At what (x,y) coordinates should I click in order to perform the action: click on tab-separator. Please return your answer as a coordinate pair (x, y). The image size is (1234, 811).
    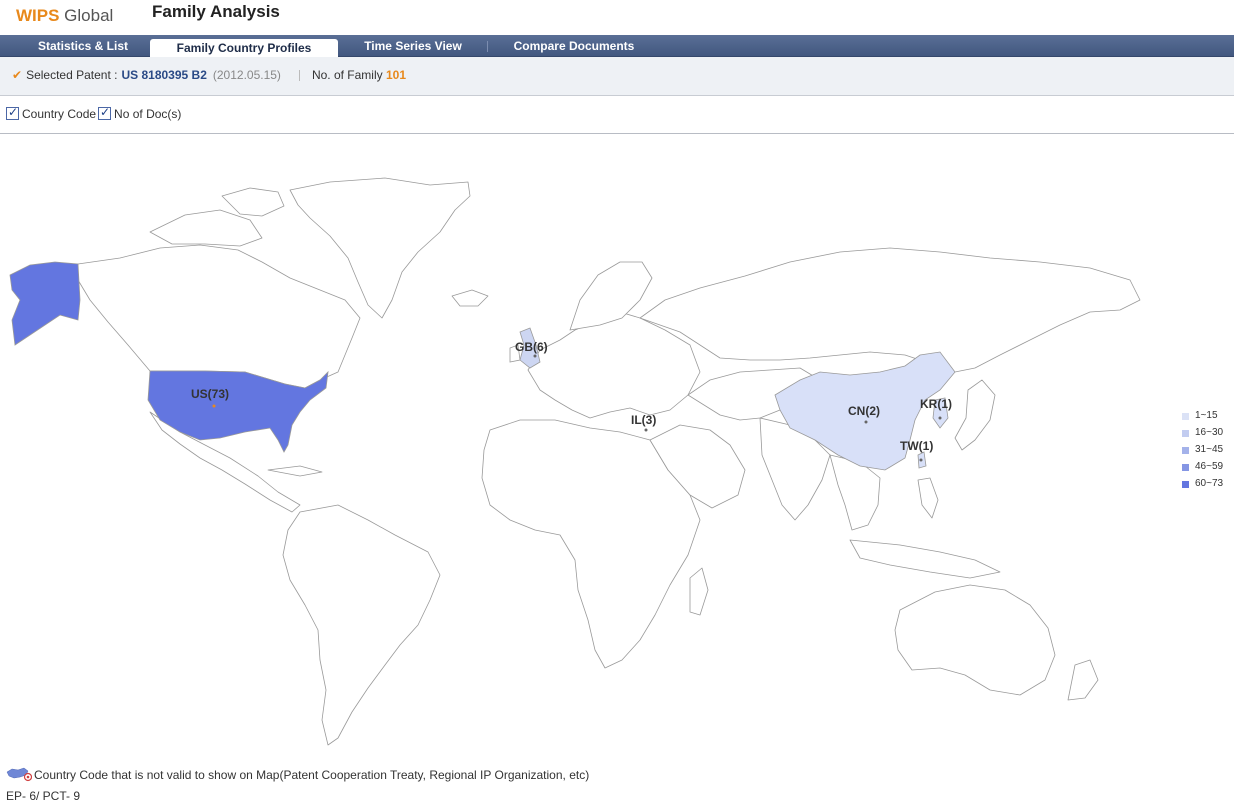
    Looking at the image, I should click on (487, 46).